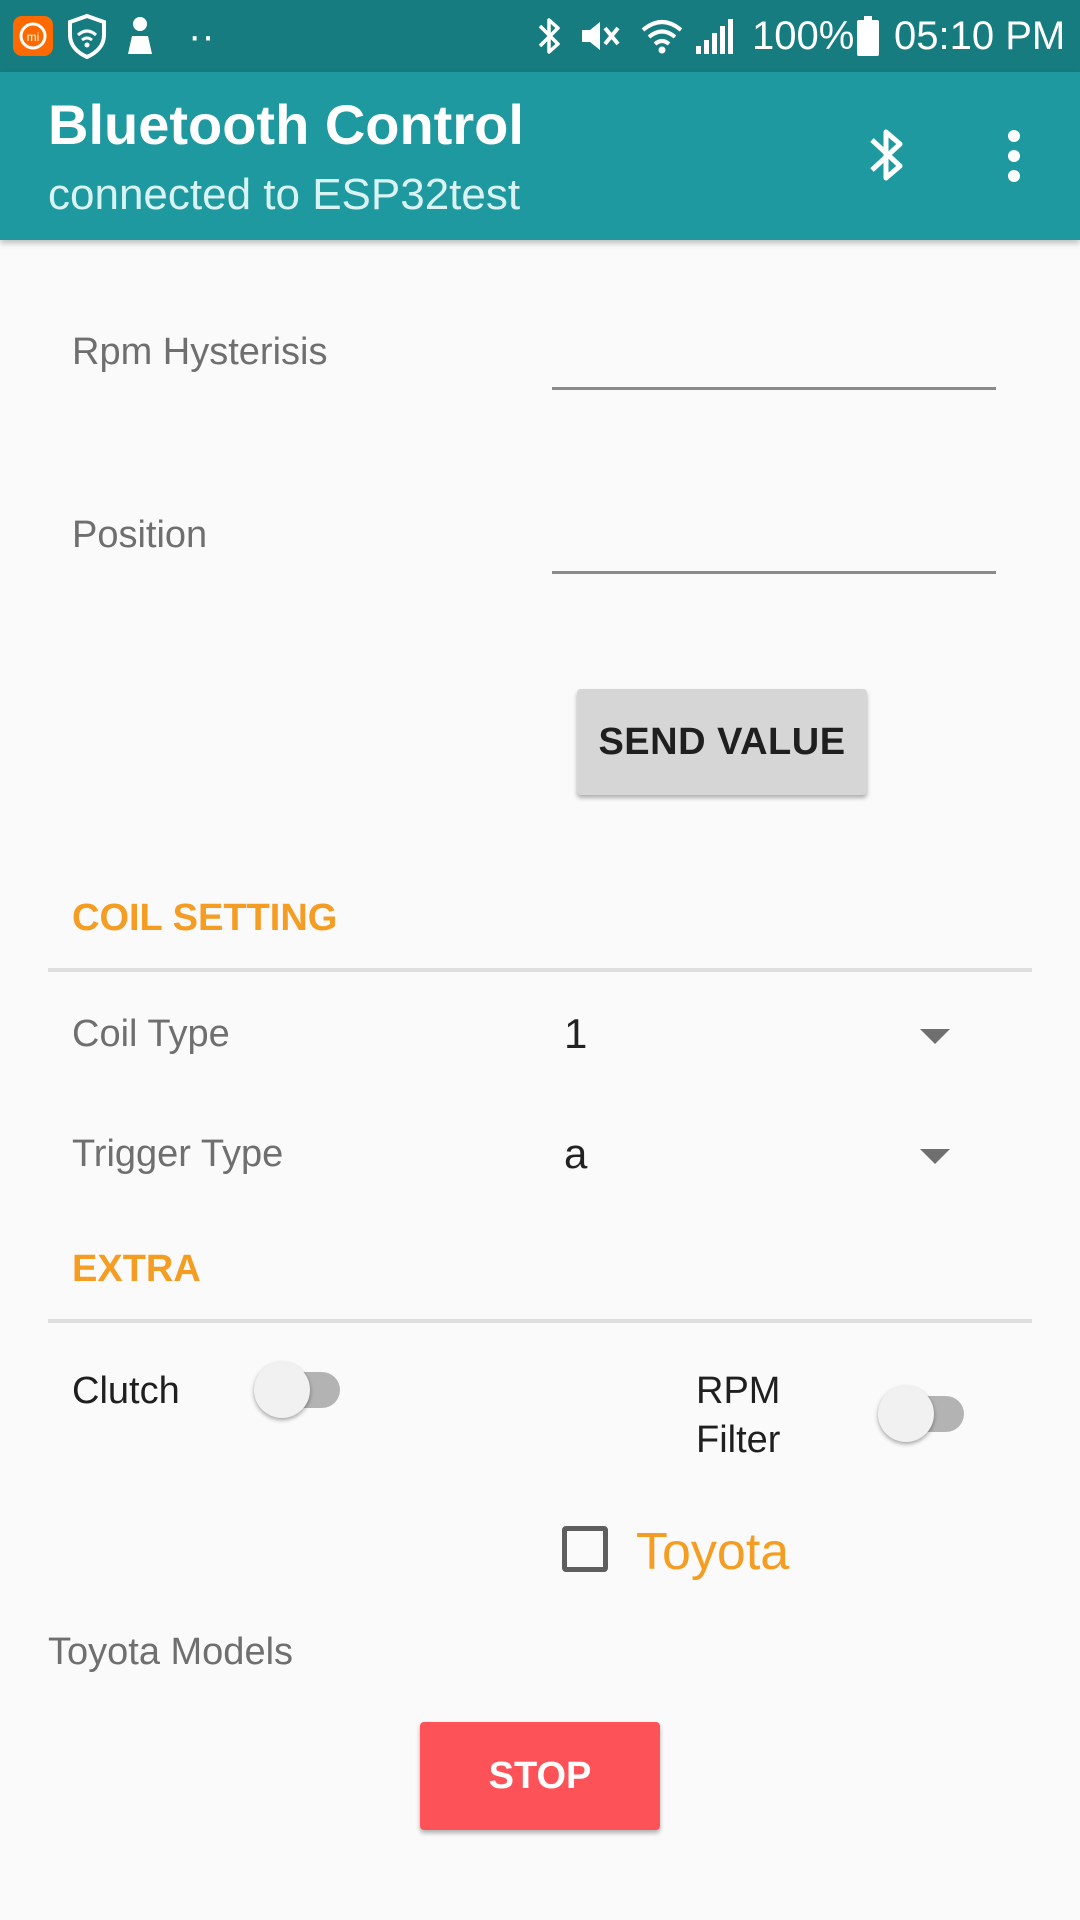 This screenshot has height=1920, width=1080. What do you see at coordinates (585, 1549) in the screenshot?
I see `toyota-checkbox` at bounding box center [585, 1549].